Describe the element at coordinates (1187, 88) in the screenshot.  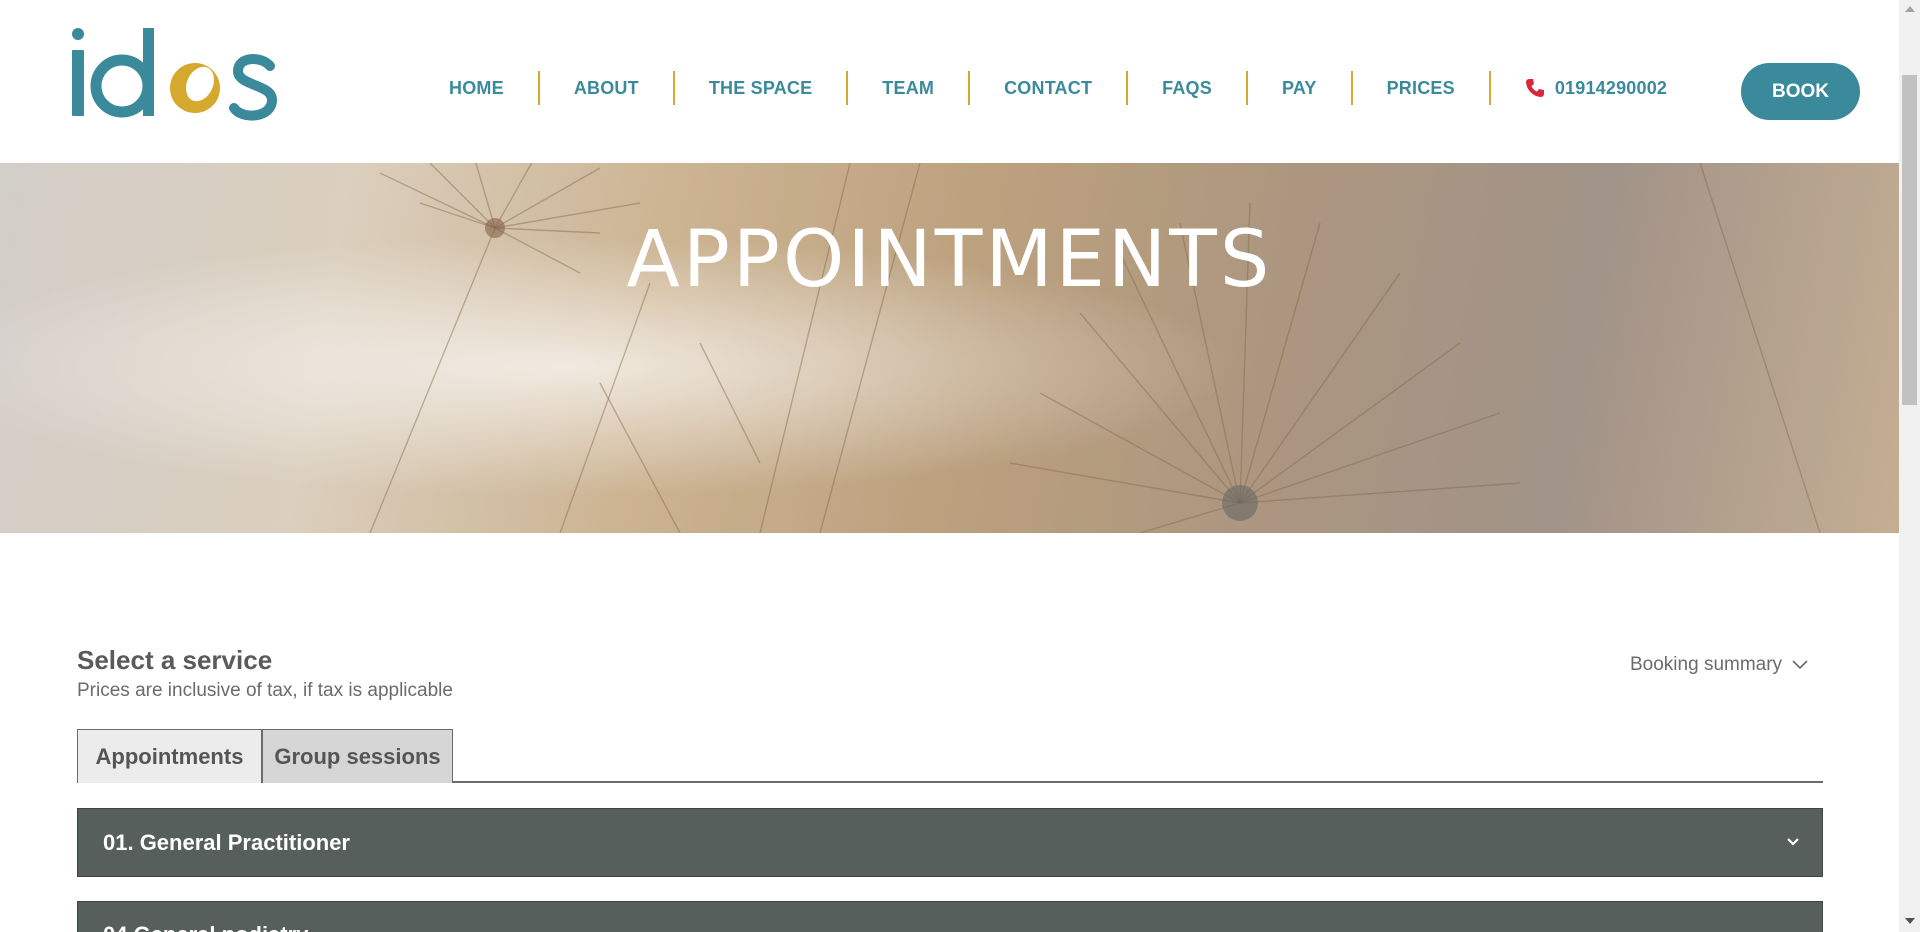
I see `nav-faqs: FAQS` at that location.